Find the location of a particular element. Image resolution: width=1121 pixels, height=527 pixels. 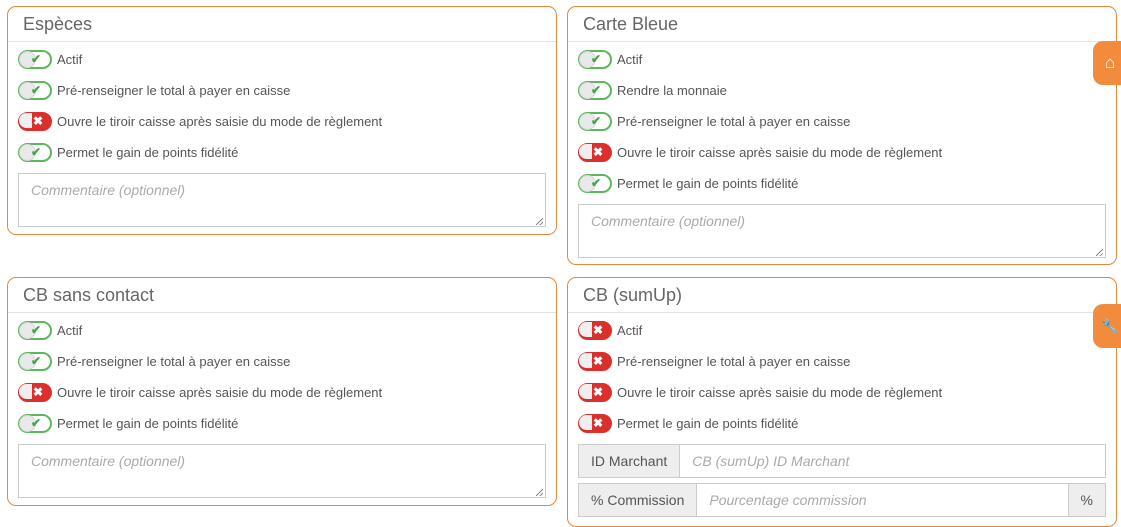

panel-title: Carte Bleue is located at coordinates (842, 24).